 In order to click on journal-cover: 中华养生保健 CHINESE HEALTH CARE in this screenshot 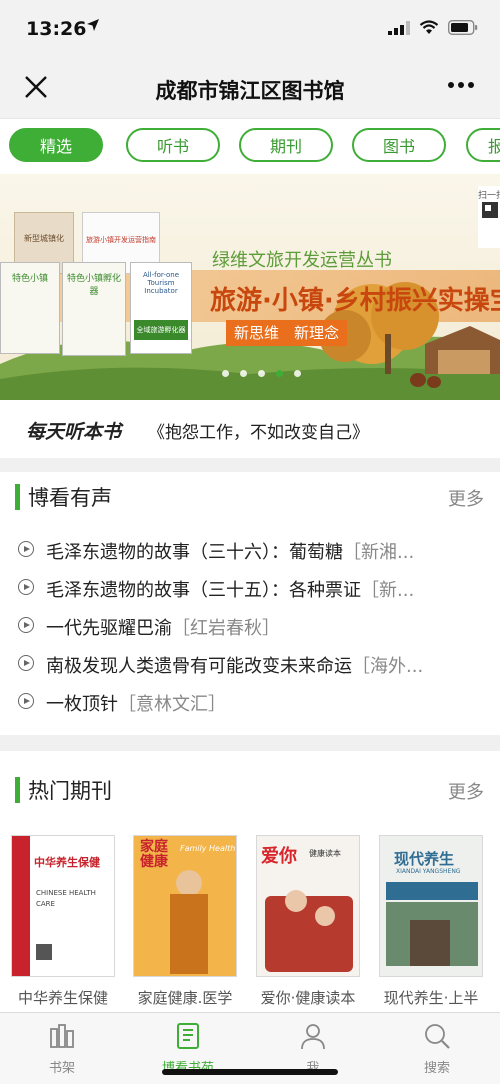, I will do `click(63, 906)`.